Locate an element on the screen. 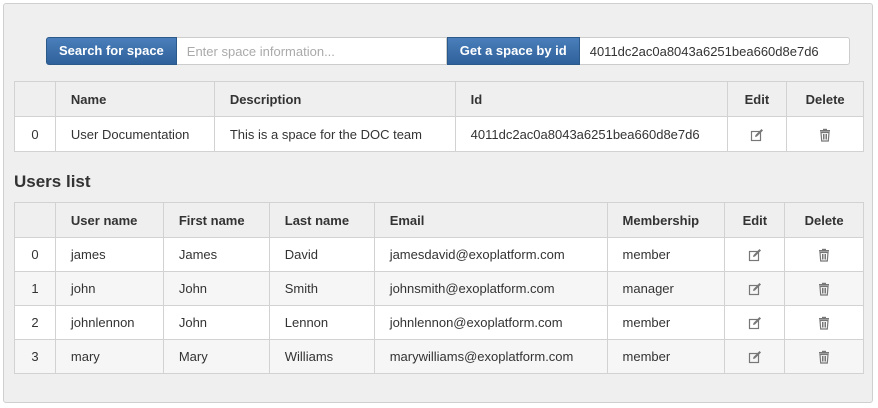 The height and width of the screenshot is (408, 878). email: johnlennon@exoplatform.com is located at coordinates (490, 322).